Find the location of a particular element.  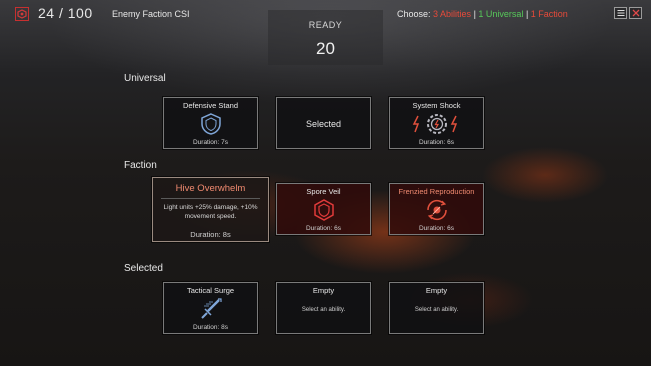

ready-label: READY is located at coordinates (325, 25).